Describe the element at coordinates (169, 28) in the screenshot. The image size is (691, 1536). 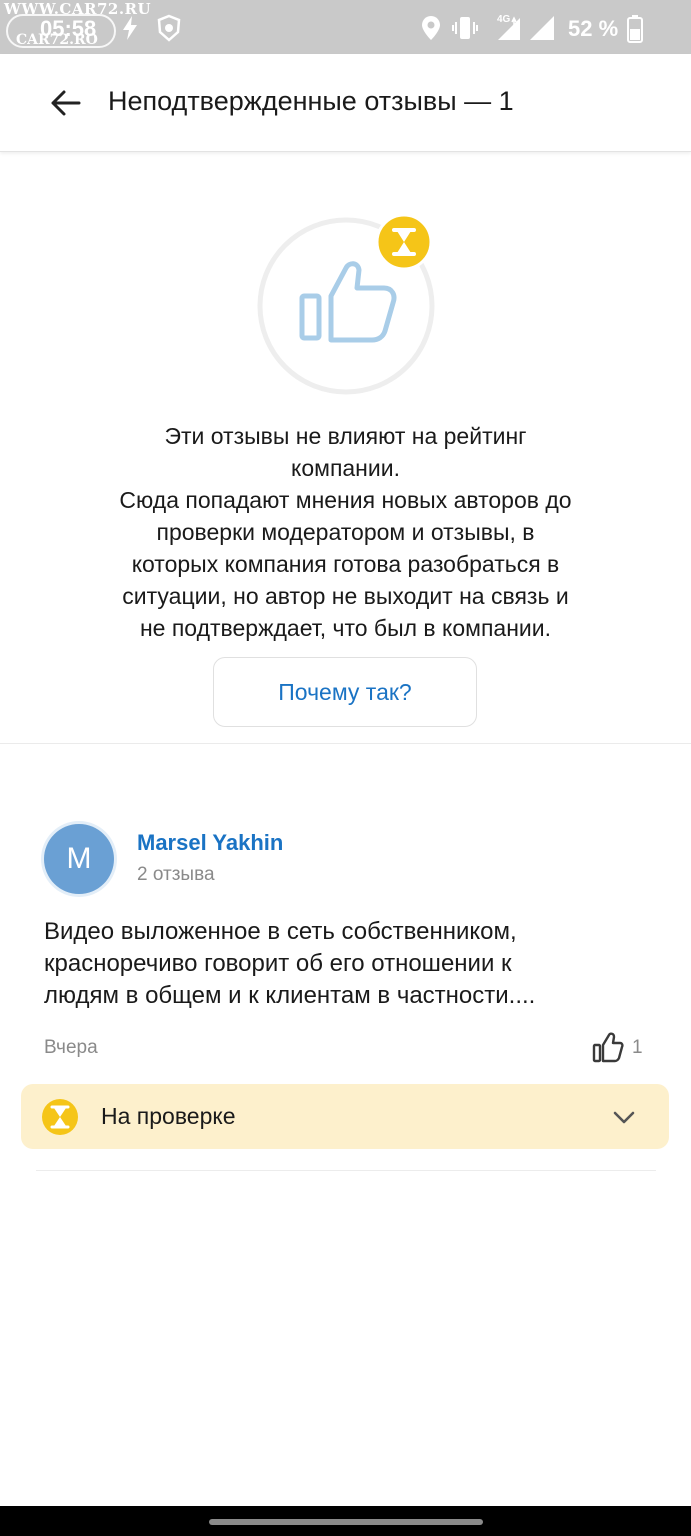
I see `lion-logo-icon` at that location.